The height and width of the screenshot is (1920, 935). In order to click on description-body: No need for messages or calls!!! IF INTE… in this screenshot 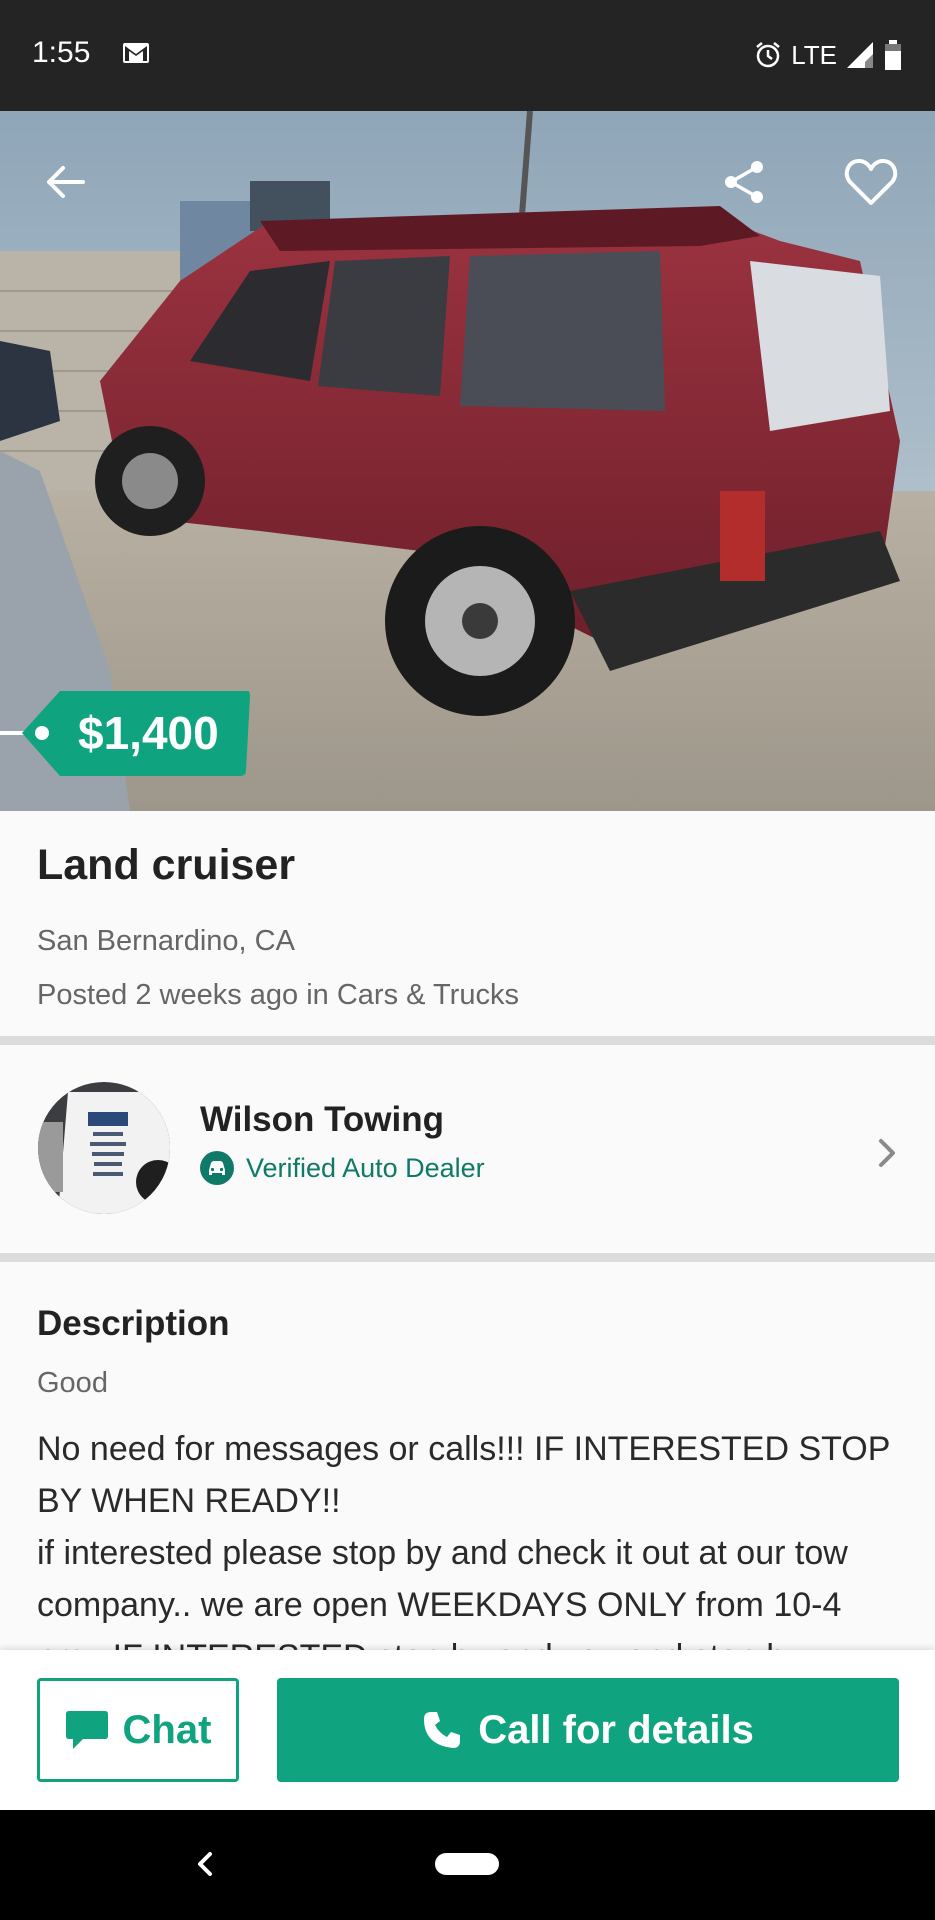, I will do `click(463, 1541)`.